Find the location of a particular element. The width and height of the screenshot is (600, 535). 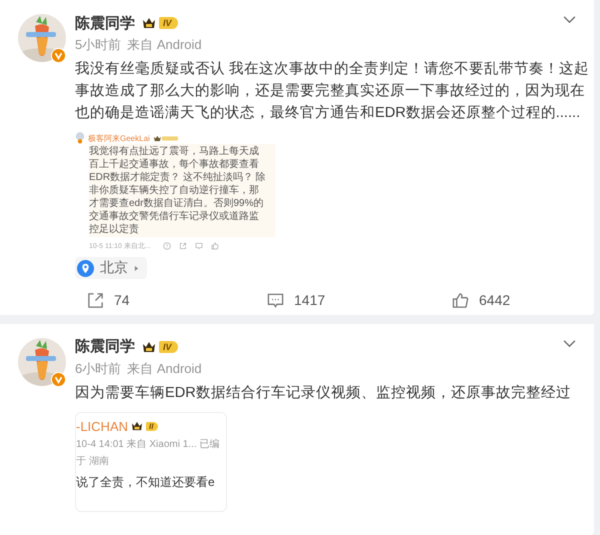

quoted-text: 说了全责，不知道还要看e is located at coordinates (146, 482).